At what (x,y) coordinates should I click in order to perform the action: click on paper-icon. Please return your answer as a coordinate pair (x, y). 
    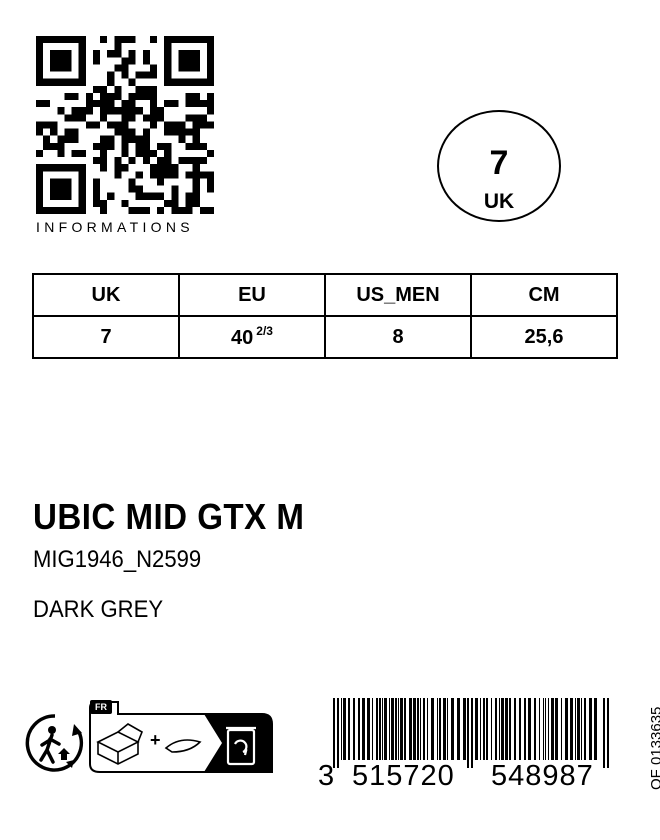
    Looking at the image, I should click on (183, 746).